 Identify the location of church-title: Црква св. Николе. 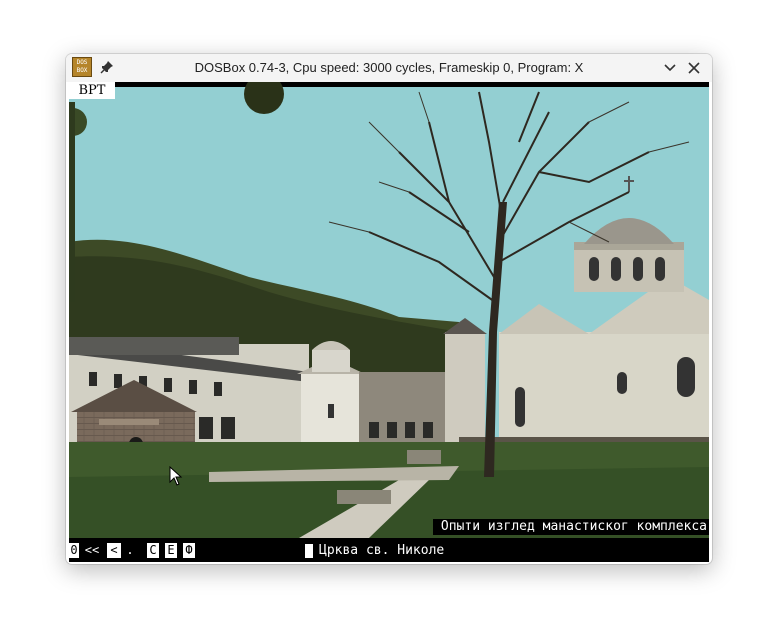
(382, 550).